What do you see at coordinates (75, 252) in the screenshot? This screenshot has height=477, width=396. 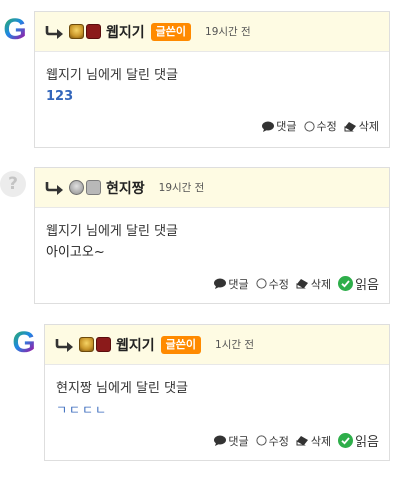 I see `comment-text: 아이고오~` at bounding box center [75, 252].